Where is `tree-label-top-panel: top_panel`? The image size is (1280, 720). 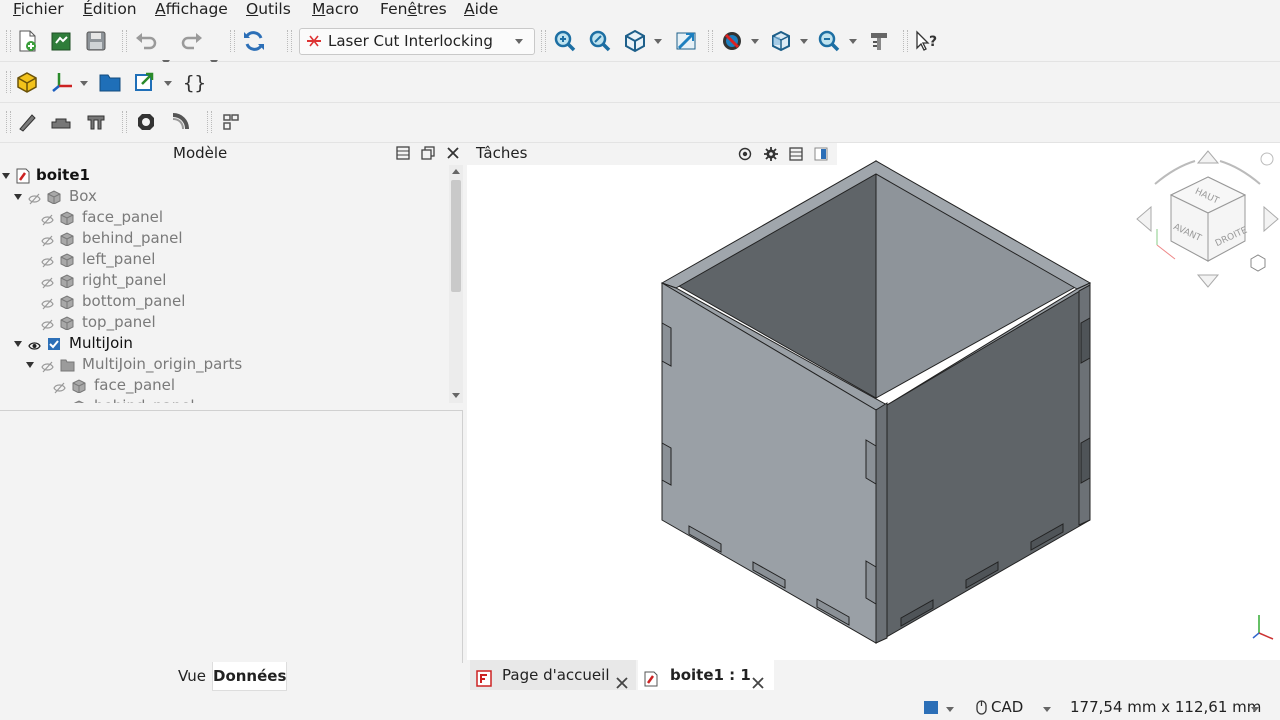
tree-label-top-panel: top_panel is located at coordinates (119, 322).